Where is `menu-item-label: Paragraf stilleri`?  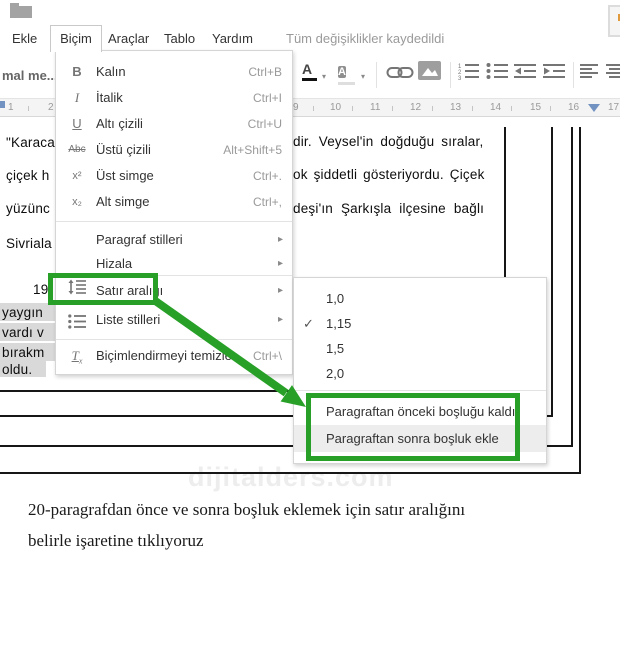 menu-item-label: Paragraf stilleri is located at coordinates (139, 239).